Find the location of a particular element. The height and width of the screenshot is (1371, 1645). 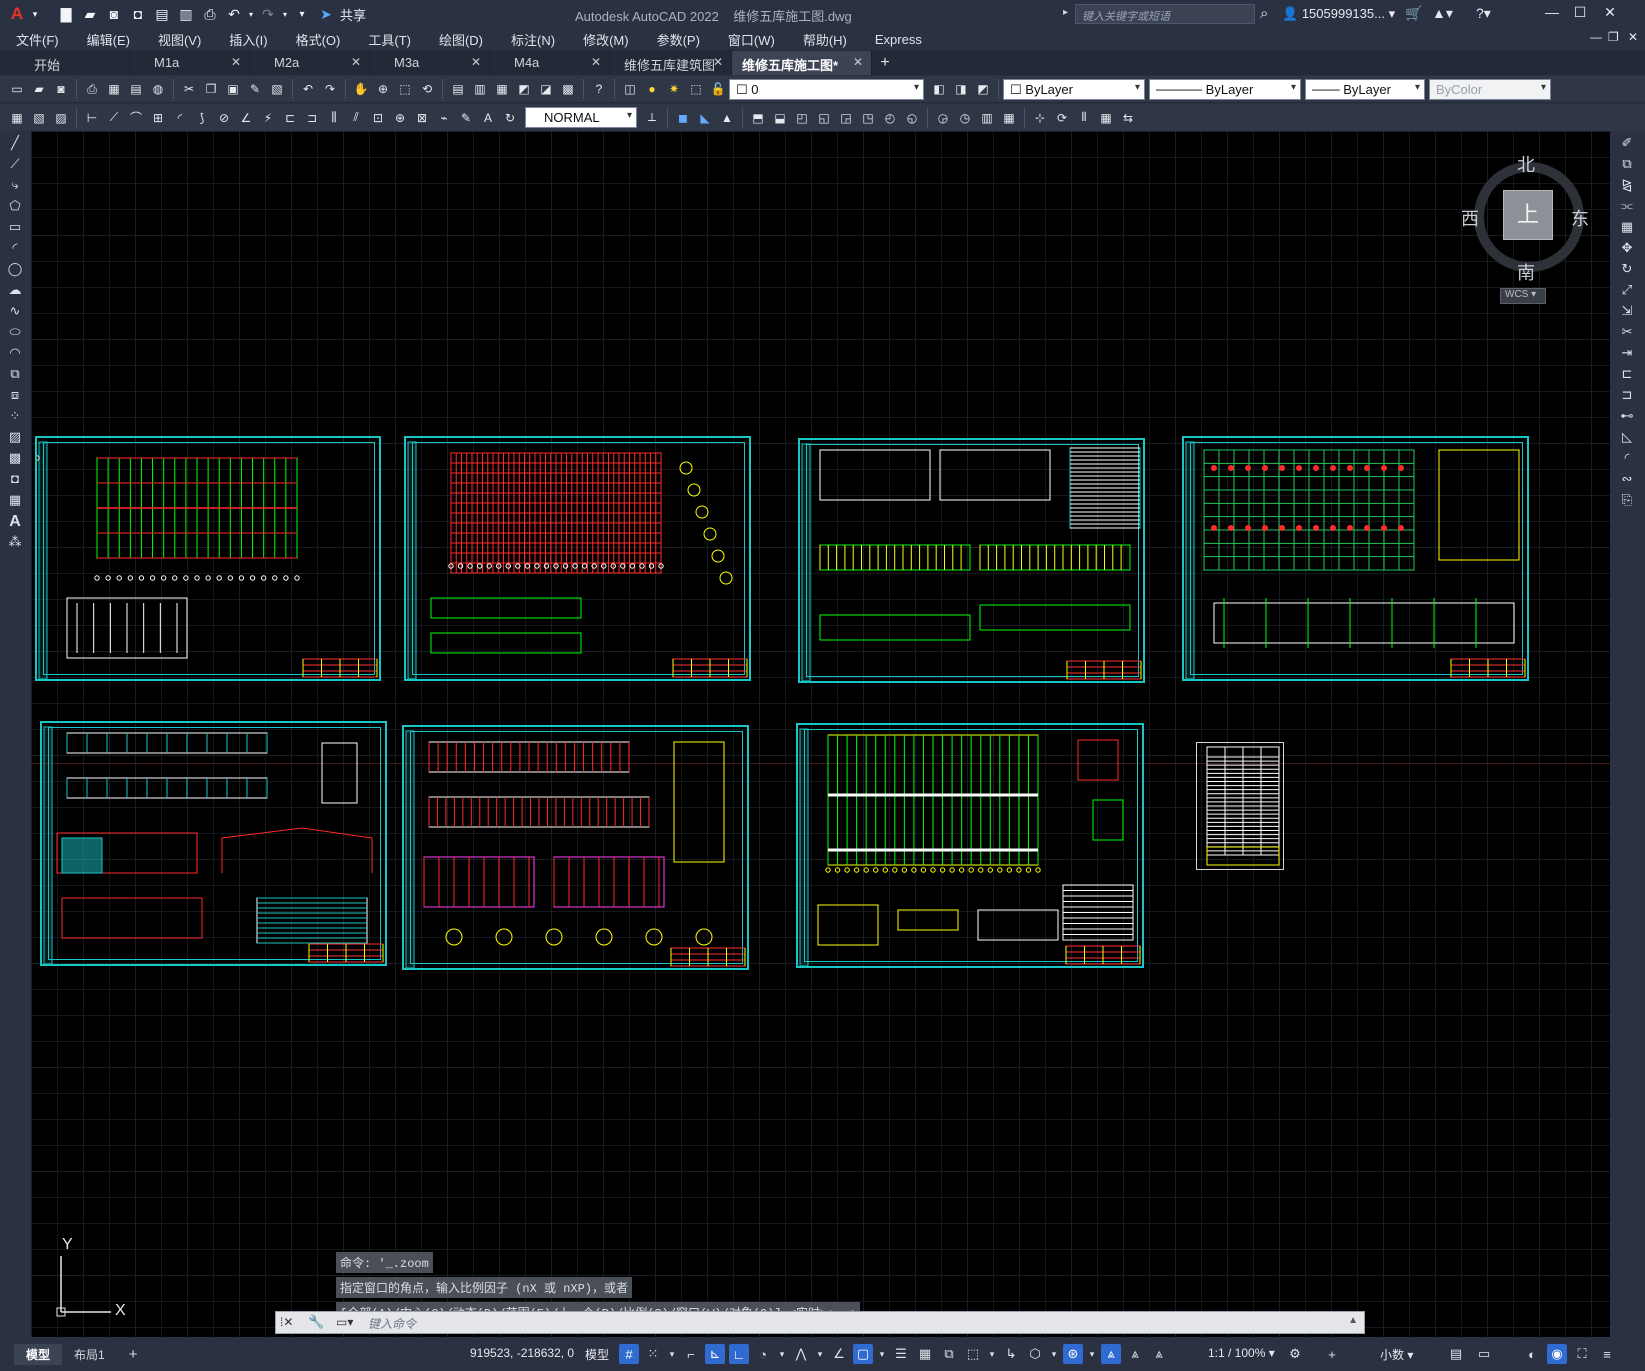

open-from-web-icon: ▤ is located at coordinates (162, 14).